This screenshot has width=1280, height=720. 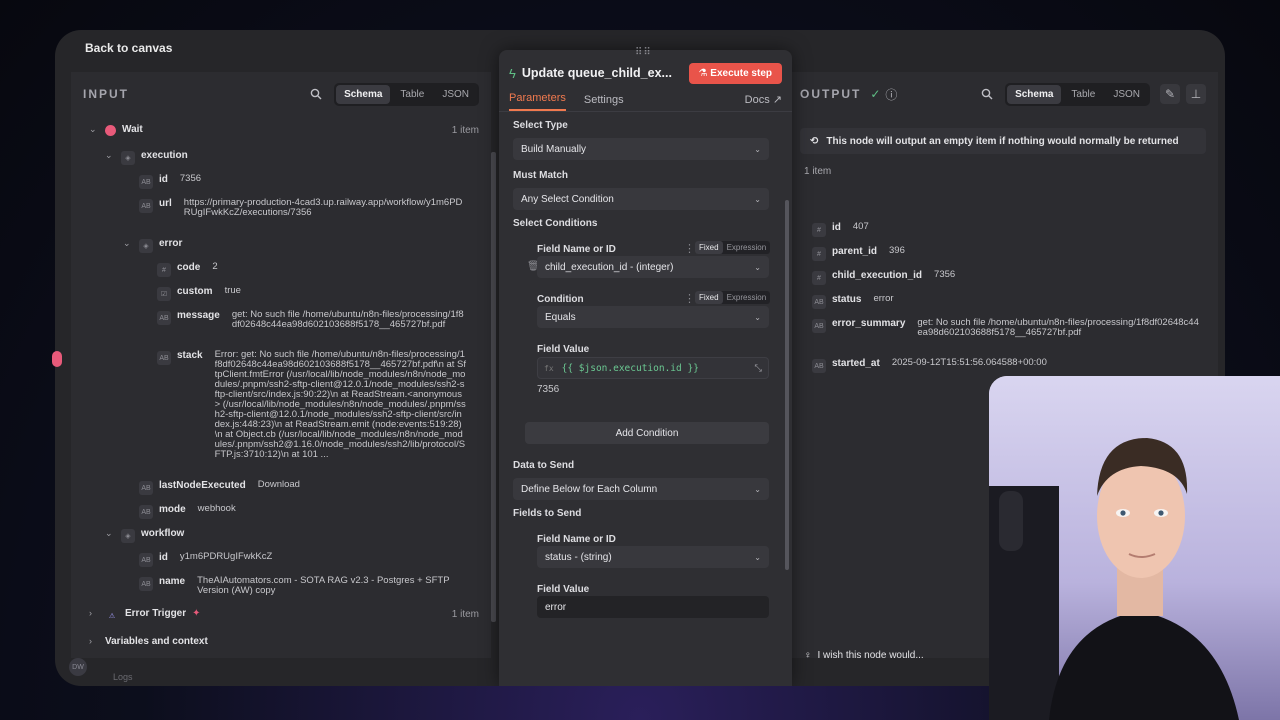 What do you see at coordinates (643, 52) in the screenshot?
I see `drag-handle: ⠿⠿` at bounding box center [643, 52].